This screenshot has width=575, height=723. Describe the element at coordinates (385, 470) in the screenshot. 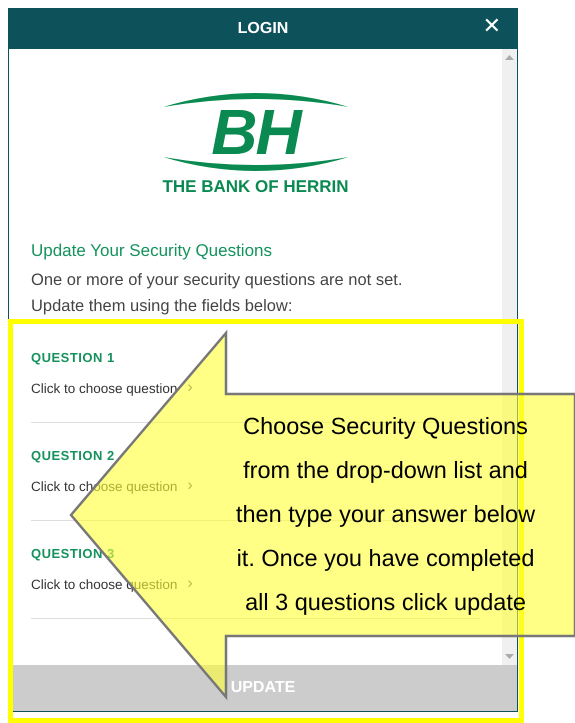

I see `callout-text: from the drop-down list and` at that location.